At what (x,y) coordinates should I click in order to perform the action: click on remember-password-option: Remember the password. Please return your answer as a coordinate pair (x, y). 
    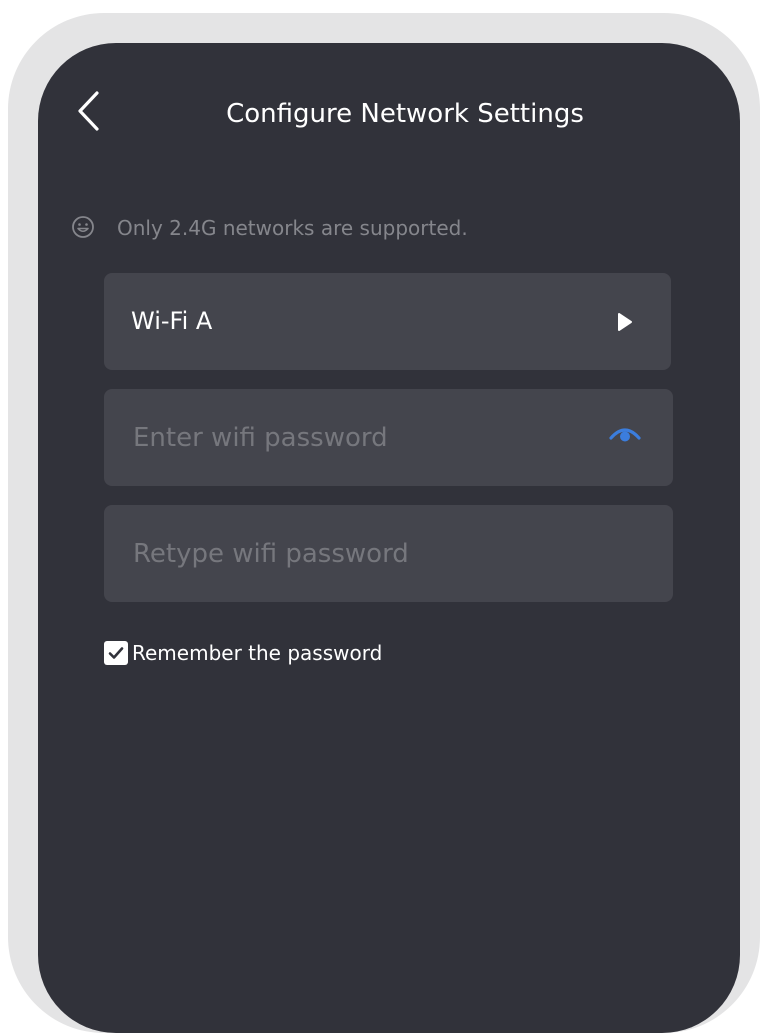
    Looking at the image, I should click on (243, 653).